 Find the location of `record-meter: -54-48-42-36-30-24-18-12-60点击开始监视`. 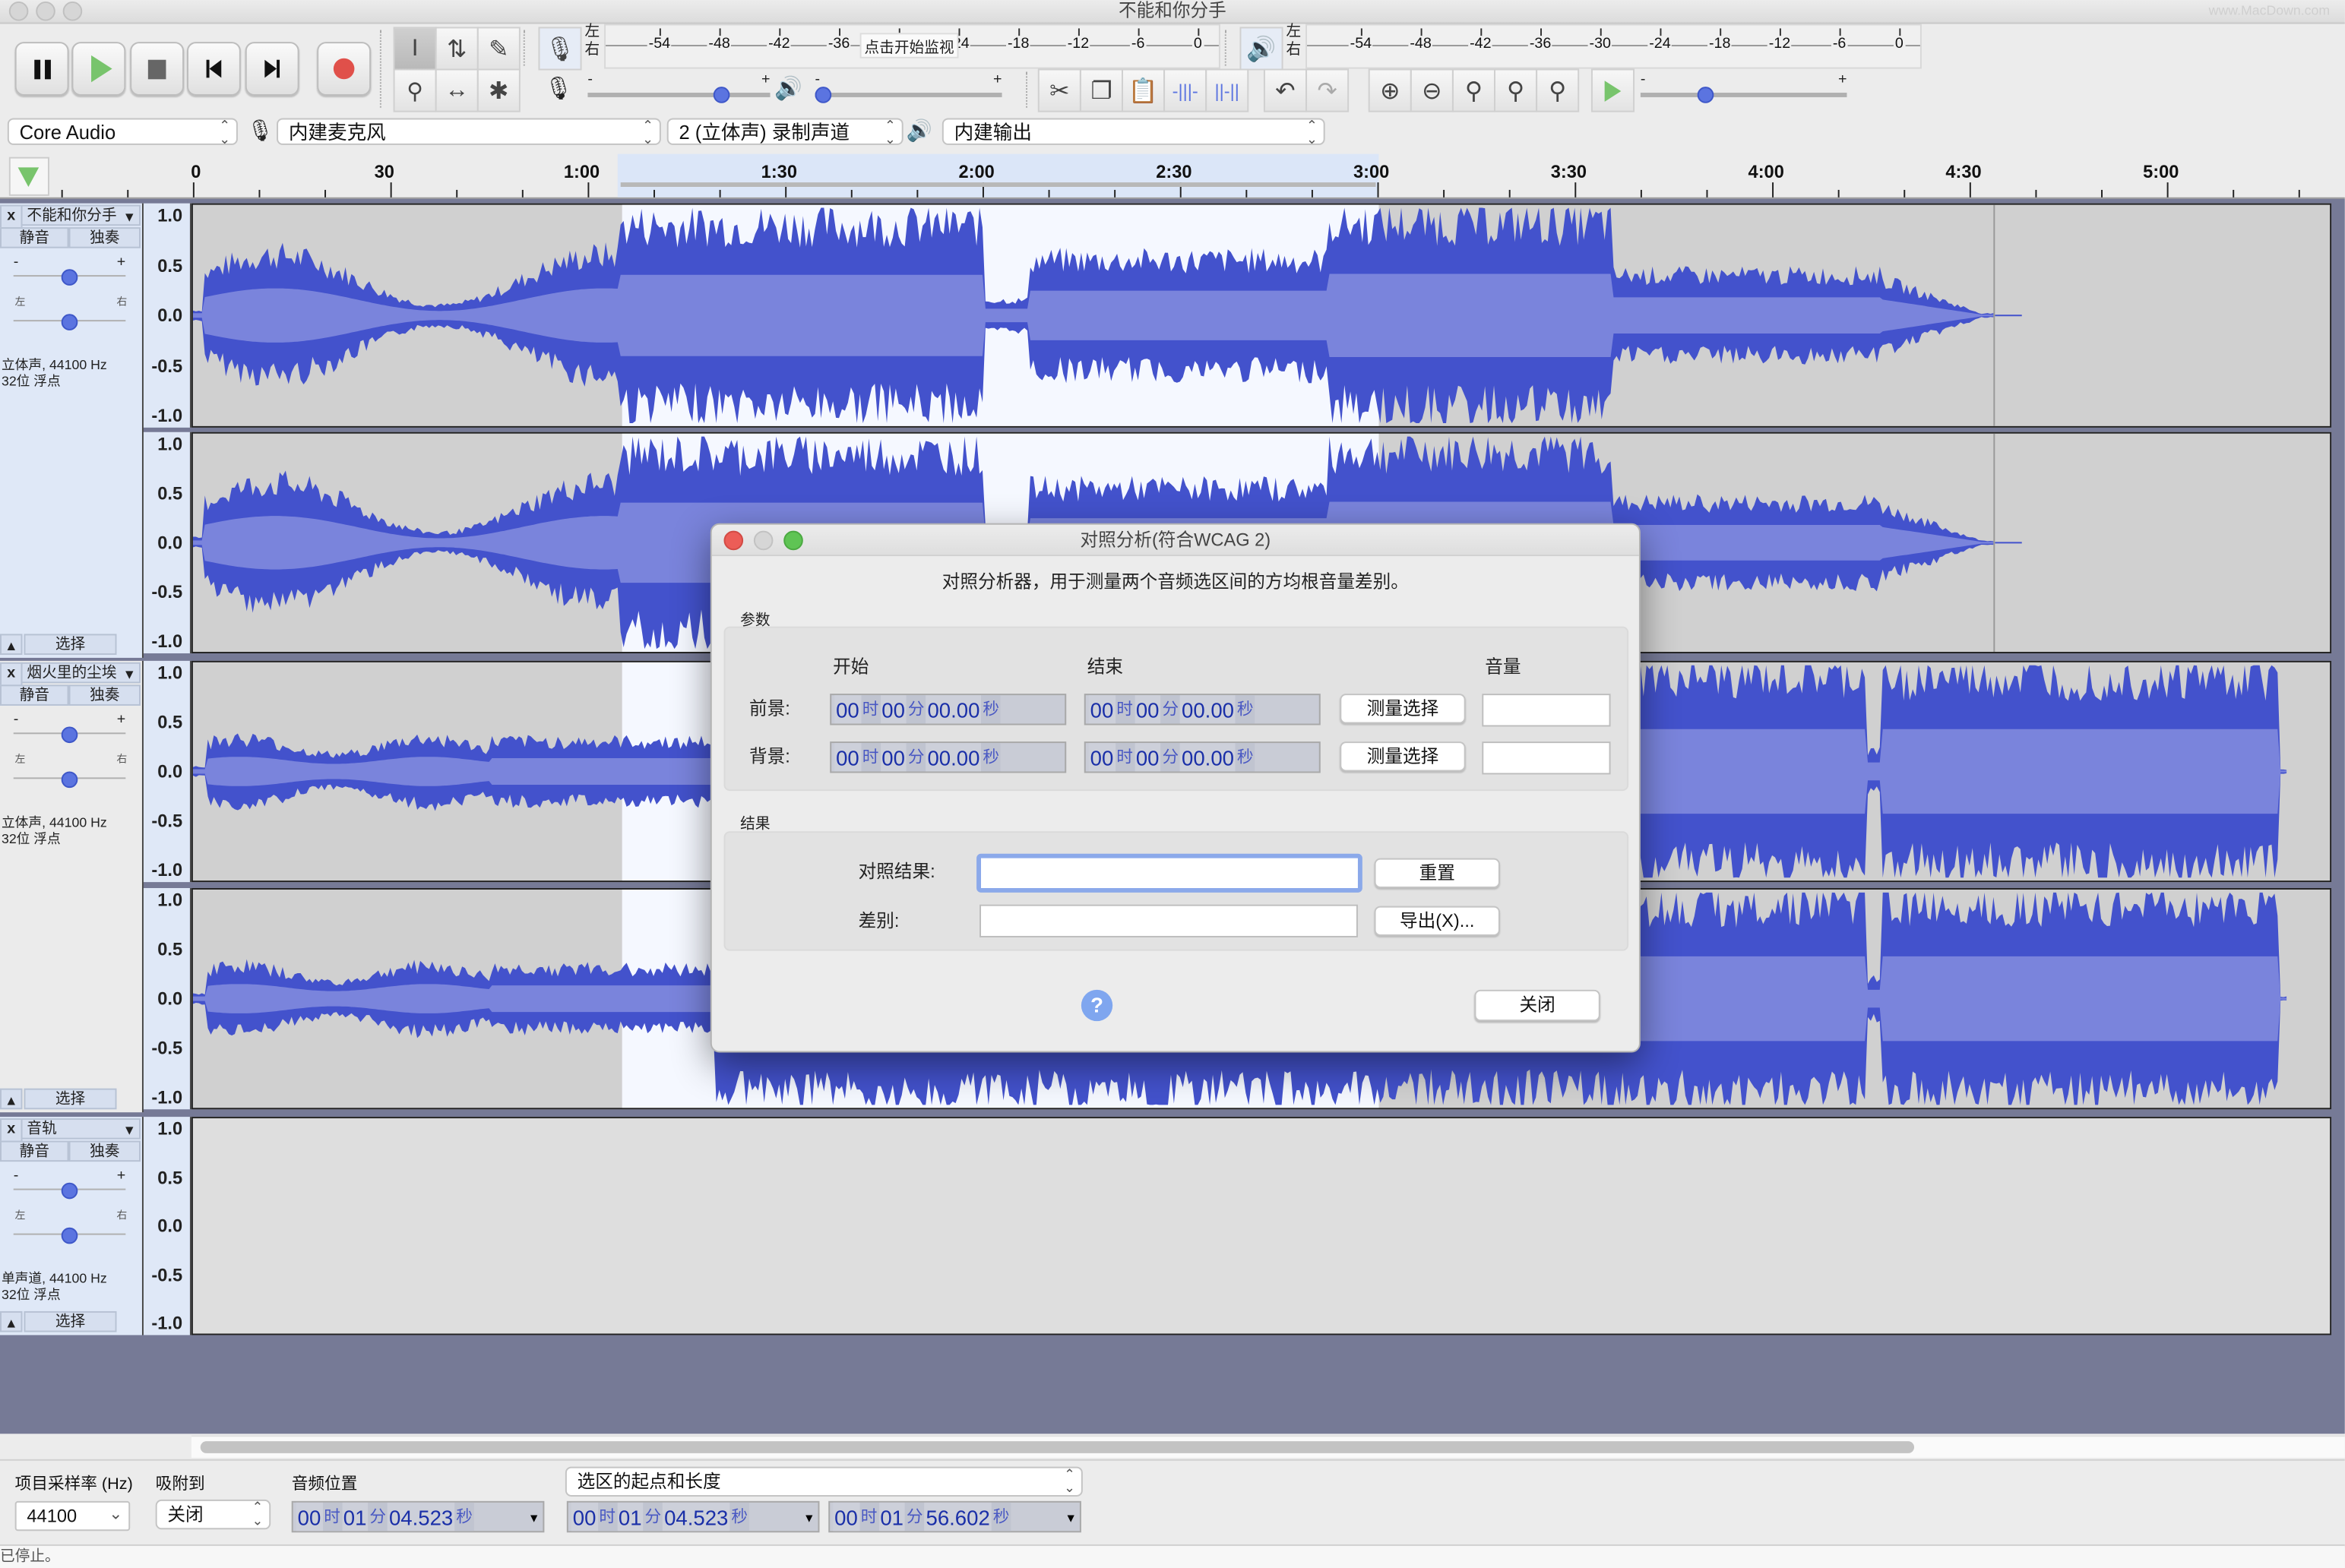

record-meter: -54-48-42-36-30-24-18-12-60点击开始监视 is located at coordinates (912, 46).